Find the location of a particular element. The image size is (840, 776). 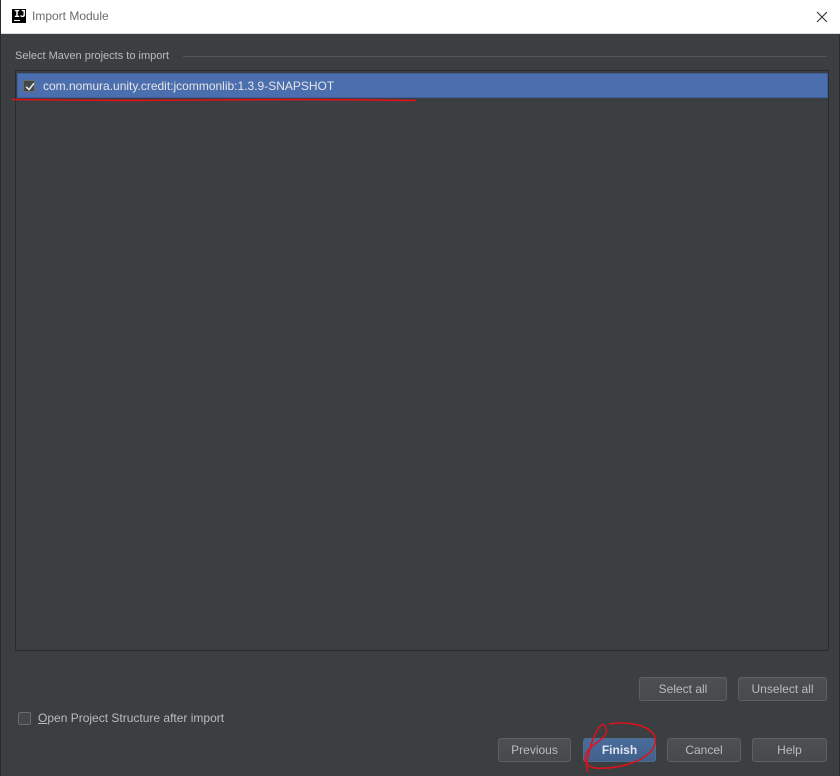

annotation-underline is located at coordinates (214, 100).